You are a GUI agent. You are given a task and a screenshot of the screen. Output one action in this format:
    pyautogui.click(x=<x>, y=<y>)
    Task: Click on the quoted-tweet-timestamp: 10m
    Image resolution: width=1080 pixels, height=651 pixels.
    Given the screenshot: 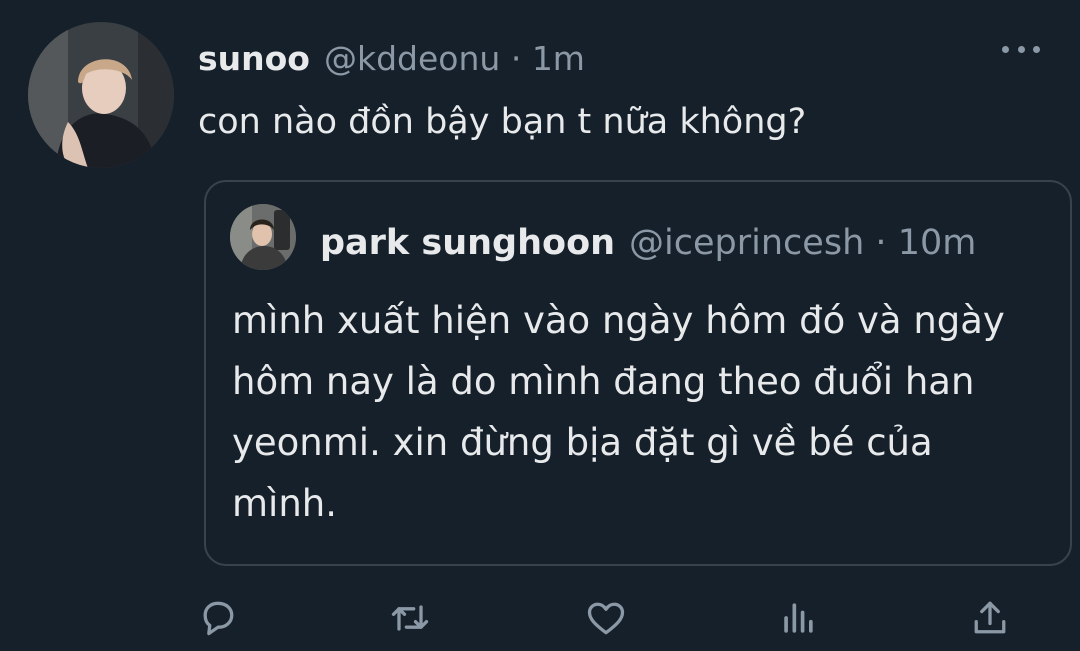 What is the action you would take?
    pyautogui.click(x=937, y=243)
    